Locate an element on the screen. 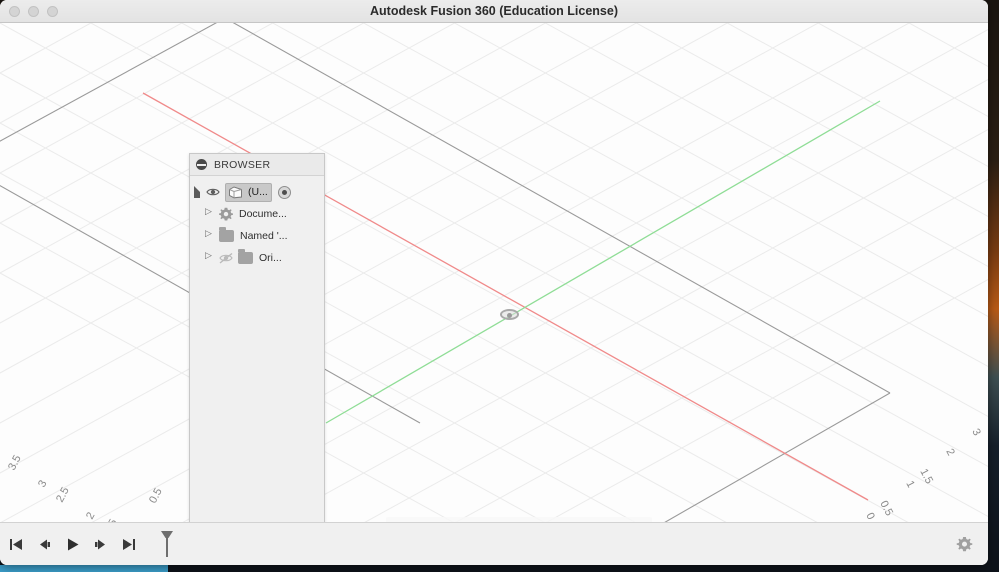 The height and width of the screenshot is (572, 999). skip-to-beginning-icon is located at coordinates (16, 544).